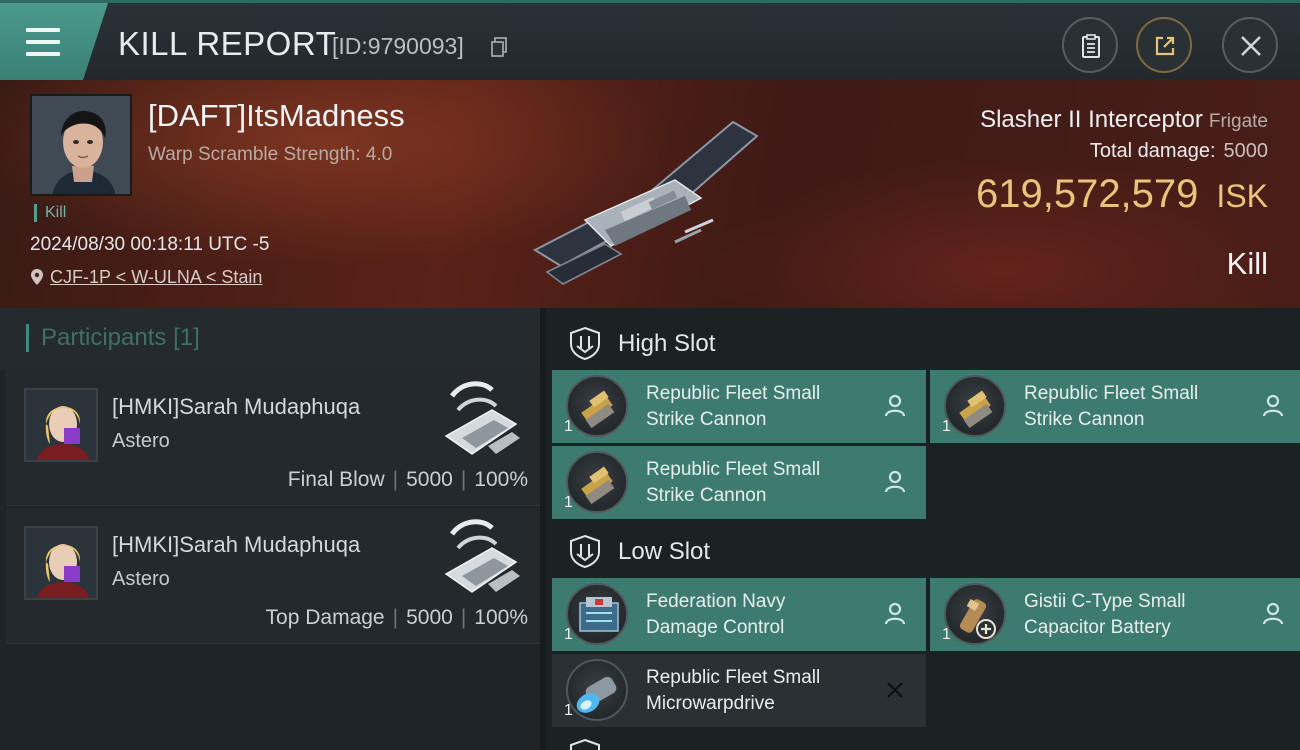 This screenshot has width=1300, height=750. I want to click on next-slot-header, so click(926, 740).